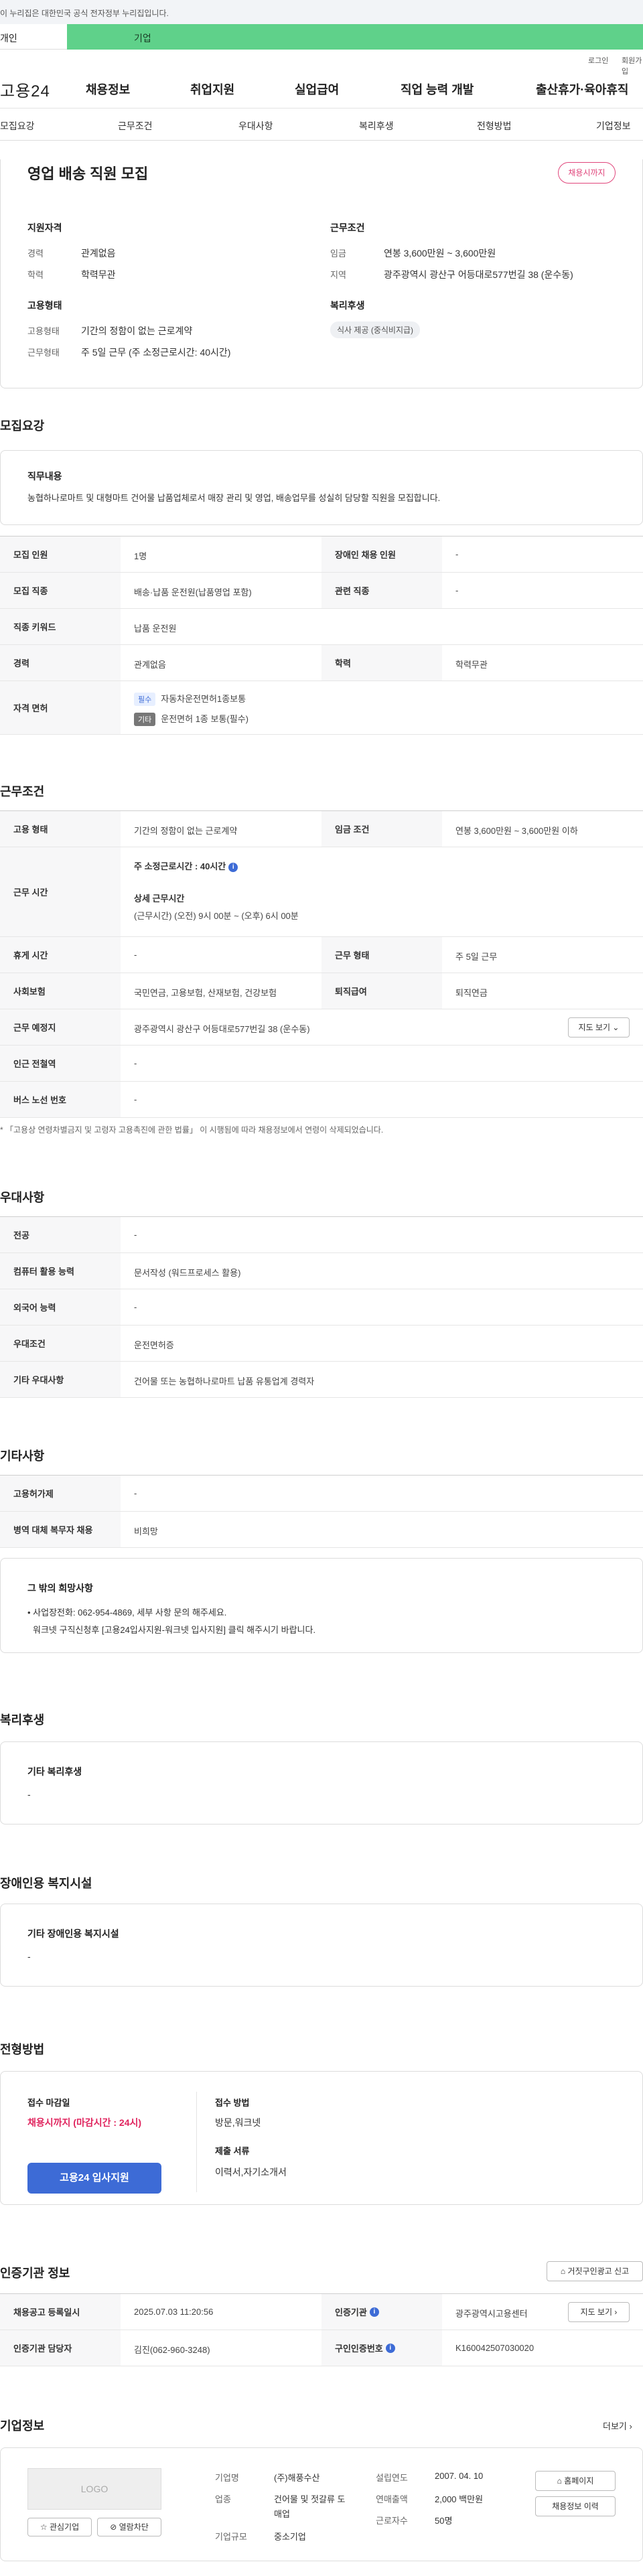  Describe the element at coordinates (29, 1956) in the screenshot. I see `disability-card-value: -` at that location.